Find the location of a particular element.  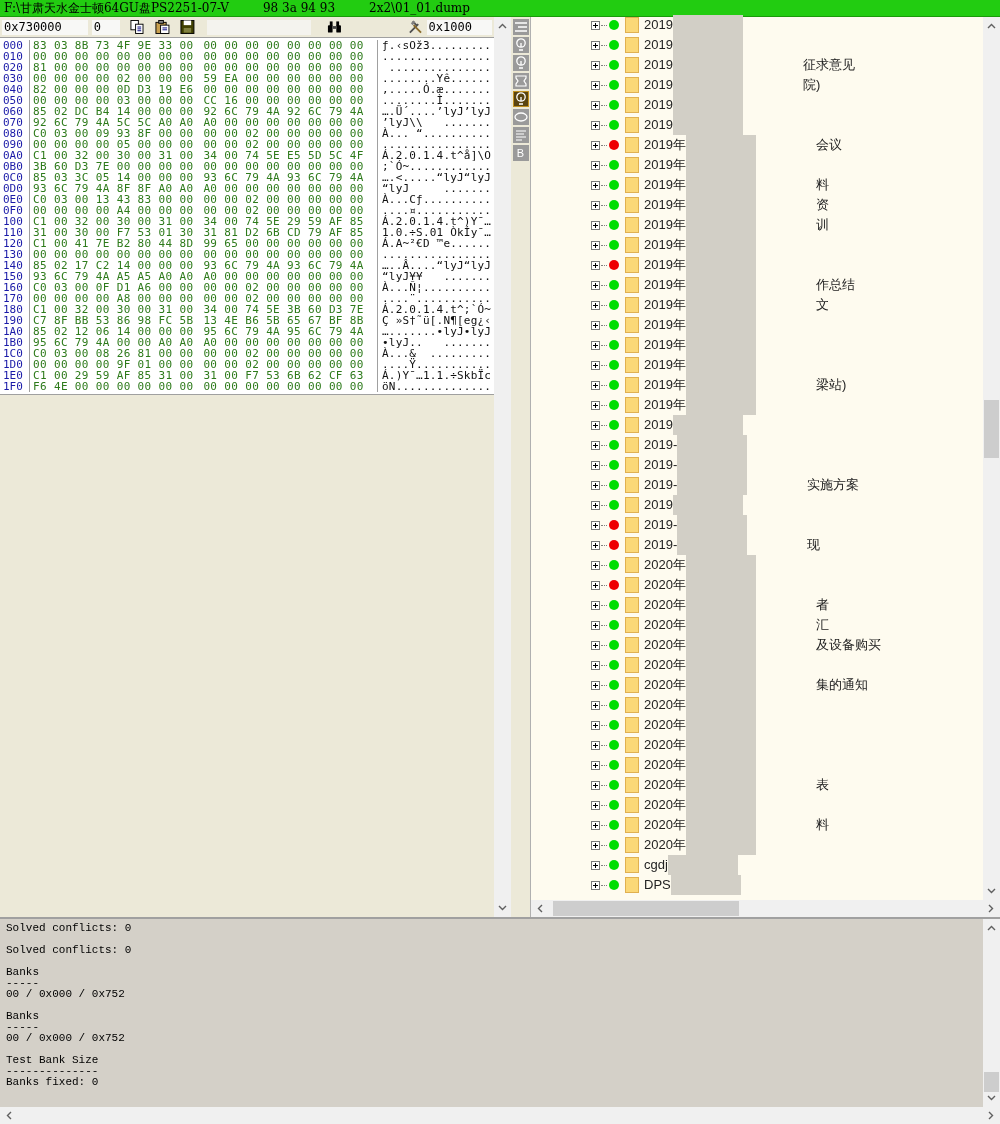

offset-field: 0 is located at coordinates (106, 27).